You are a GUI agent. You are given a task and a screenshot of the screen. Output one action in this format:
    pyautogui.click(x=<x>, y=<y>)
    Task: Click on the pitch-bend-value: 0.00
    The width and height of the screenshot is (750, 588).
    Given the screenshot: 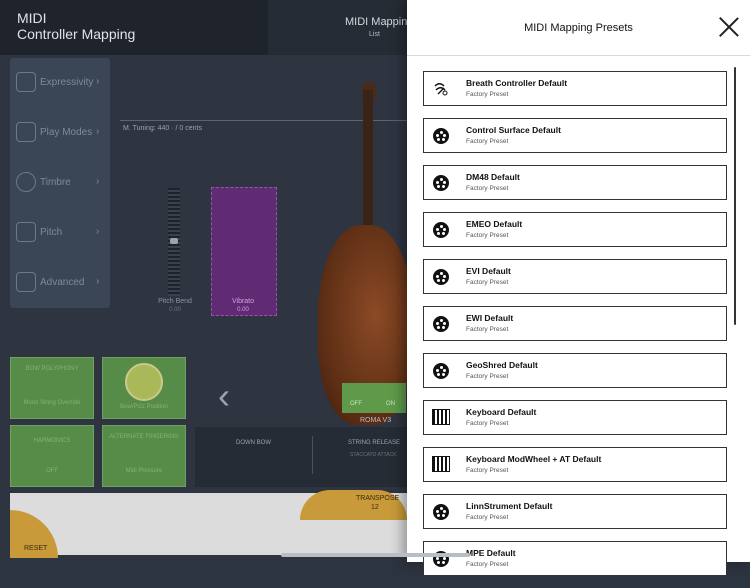 What is the action you would take?
    pyautogui.click(x=175, y=310)
    